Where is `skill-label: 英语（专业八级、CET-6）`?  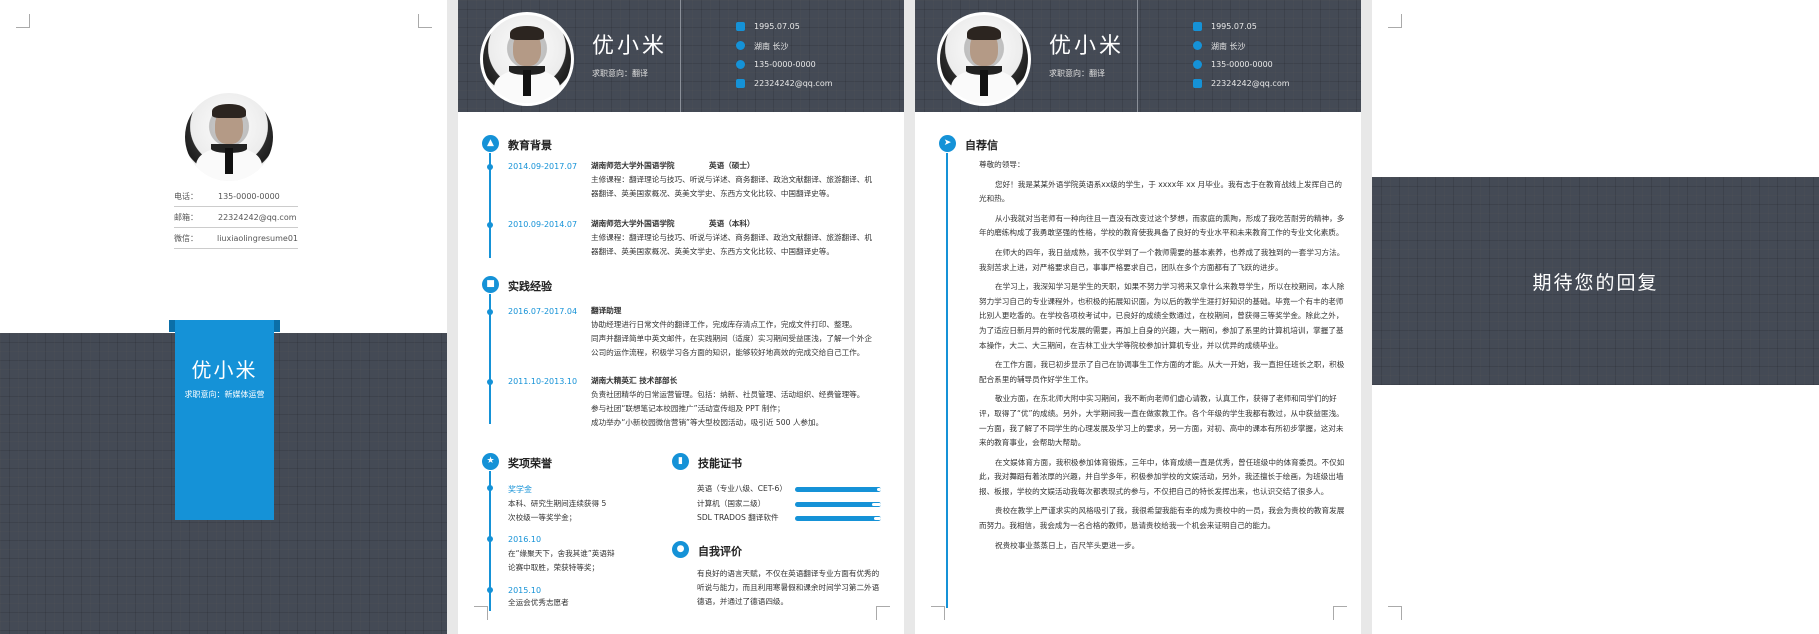 skill-label: 英语（专业八级、CET-6） is located at coordinates (742, 488).